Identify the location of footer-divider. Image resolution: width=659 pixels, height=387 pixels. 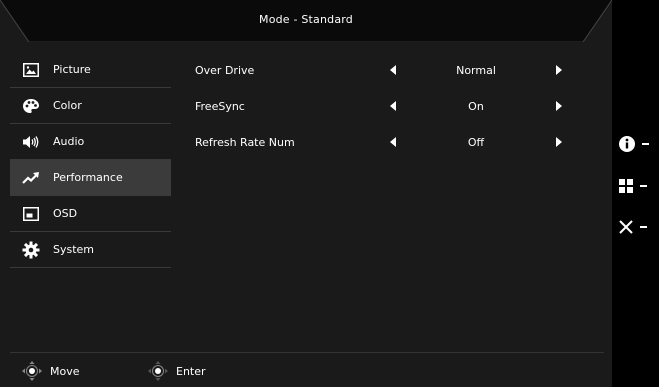
(307, 352).